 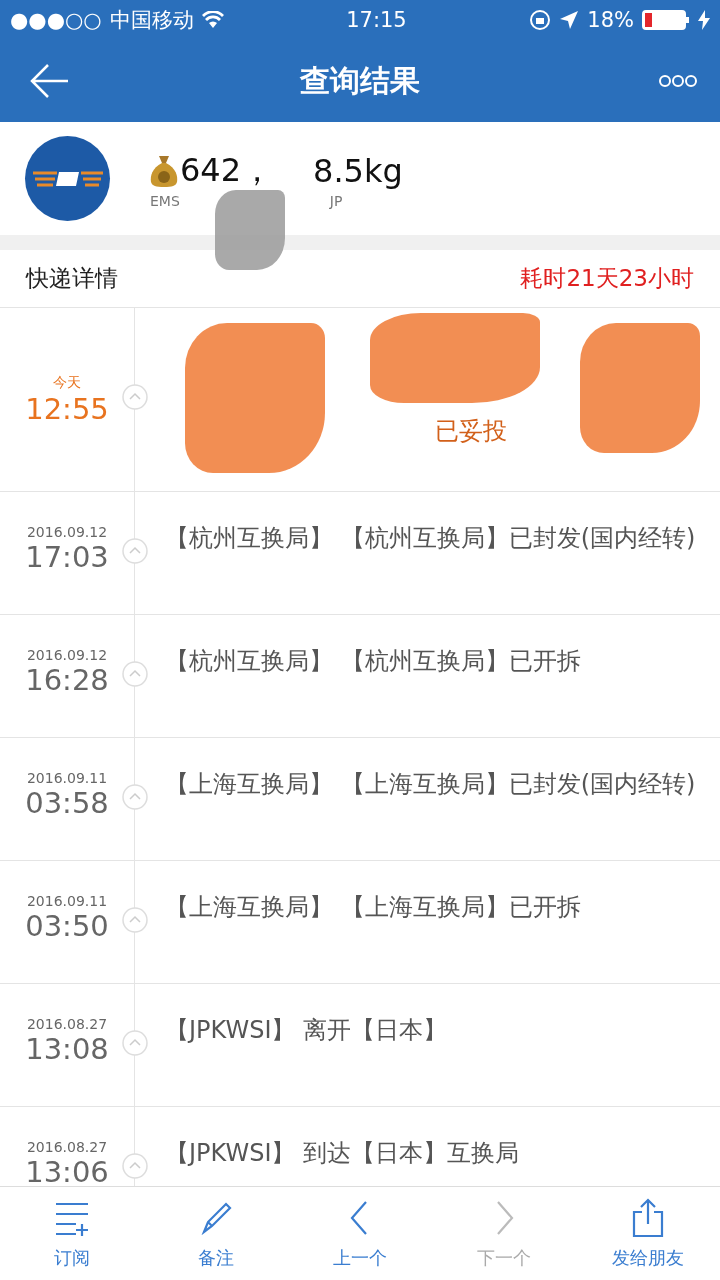 What do you see at coordinates (67, 382) in the screenshot?
I see `event-date: 今天` at bounding box center [67, 382].